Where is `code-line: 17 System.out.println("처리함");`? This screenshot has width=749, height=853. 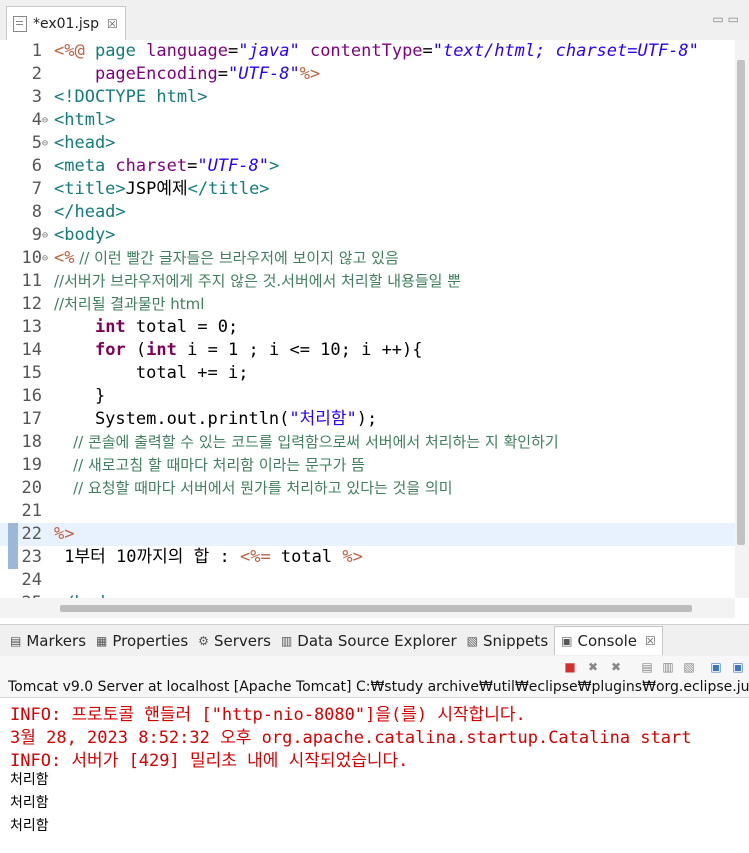
code-line: 17 System.out.println("처리함"); is located at coordinates (367, 419).